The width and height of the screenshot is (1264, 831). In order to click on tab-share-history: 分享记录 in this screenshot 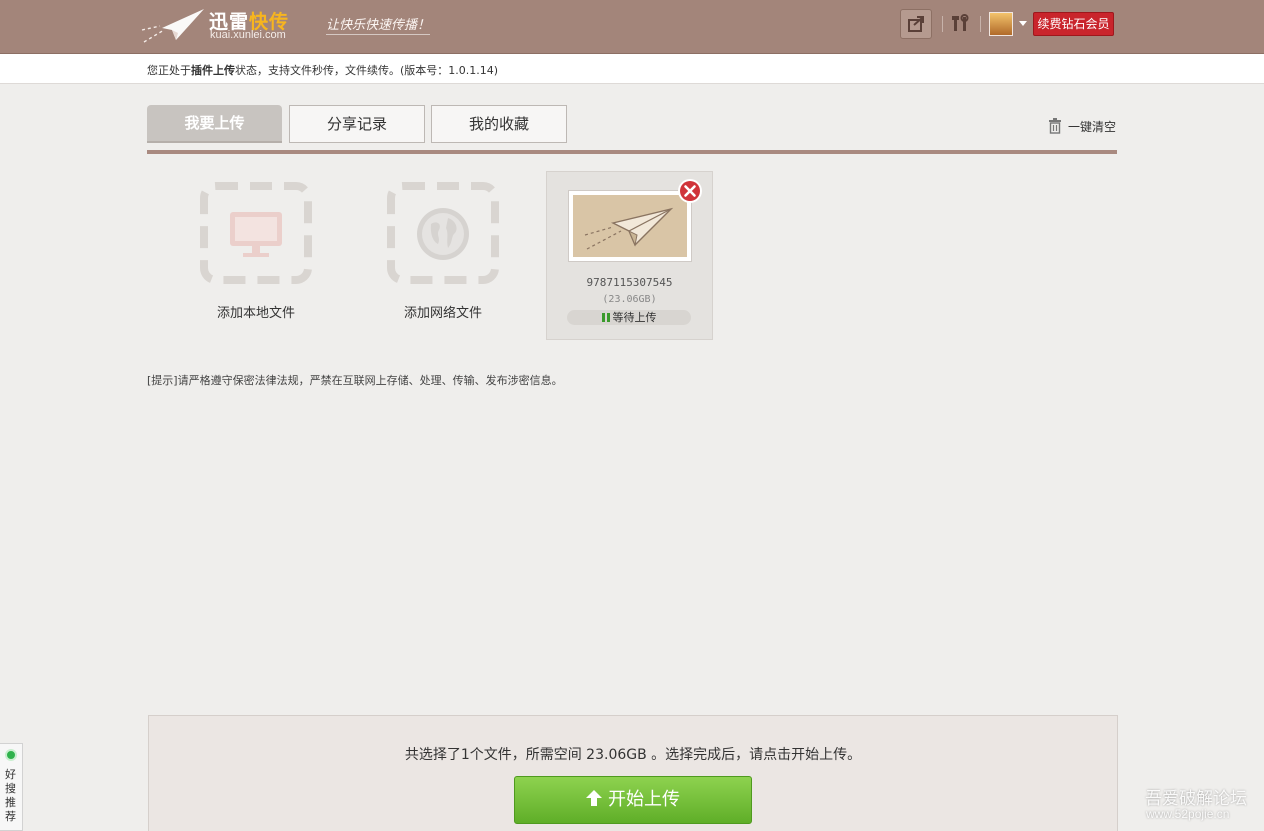, I will do `click(357, 124)`.